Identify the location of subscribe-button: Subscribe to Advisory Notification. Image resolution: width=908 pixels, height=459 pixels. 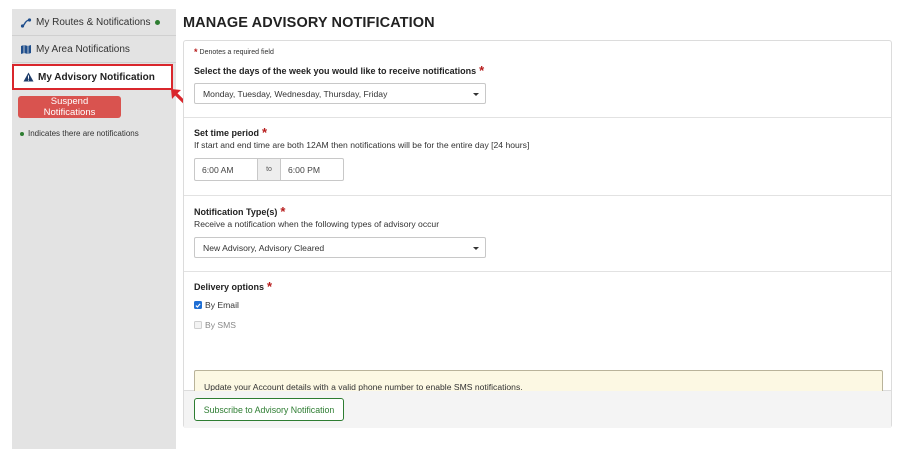
(269, 409).